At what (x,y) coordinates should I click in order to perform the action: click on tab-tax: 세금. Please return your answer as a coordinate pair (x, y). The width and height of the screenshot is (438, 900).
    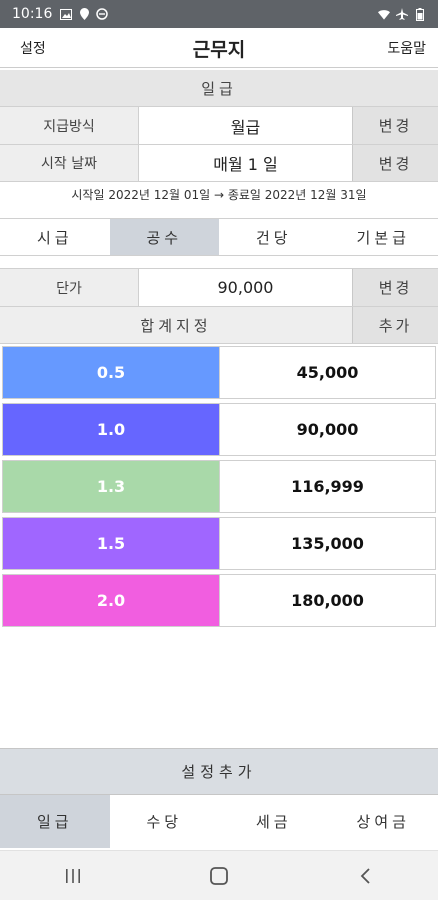
    Looking at the image, I should click on (274, 821).